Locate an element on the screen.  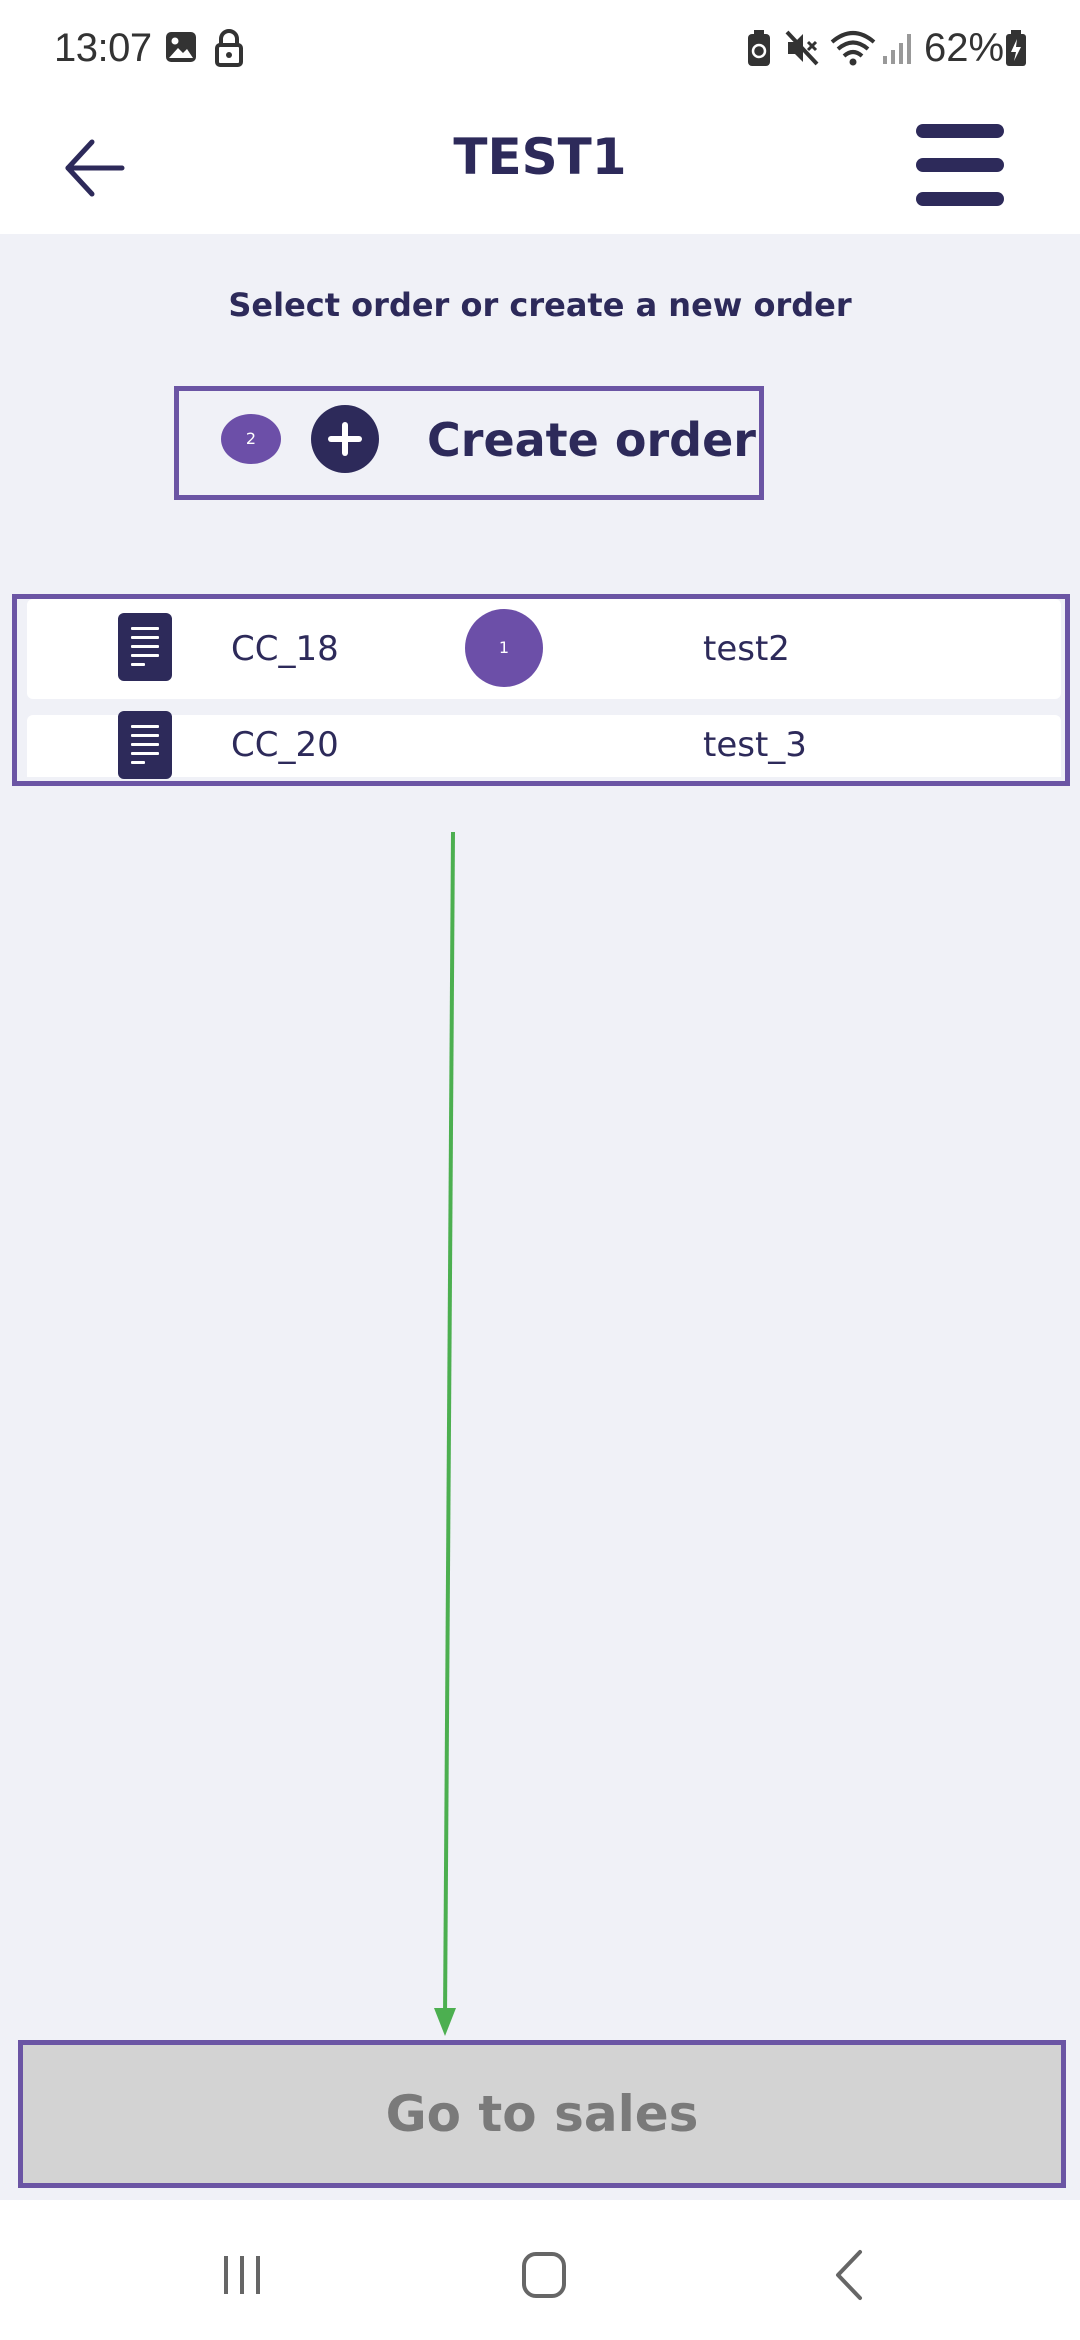
system-back-button is located at coordinates (848, 2275).